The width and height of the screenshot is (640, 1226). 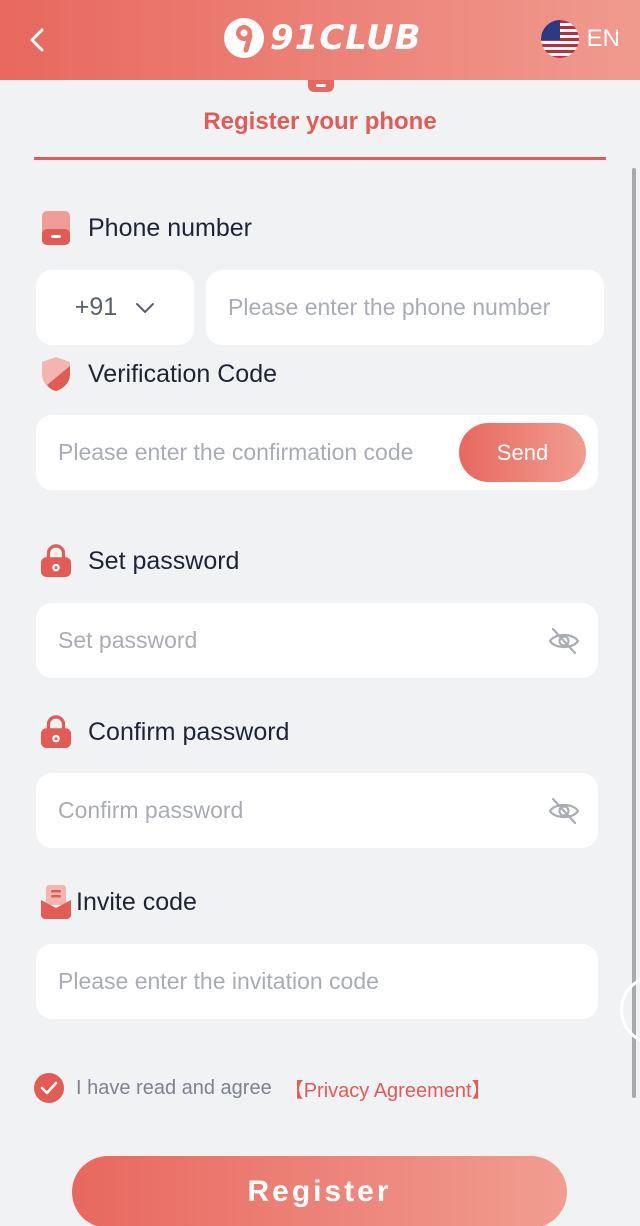 What do you see at coordinates (320, 158) in the screenshot?
I see `tab-underline` at bounding box center [320, 158].